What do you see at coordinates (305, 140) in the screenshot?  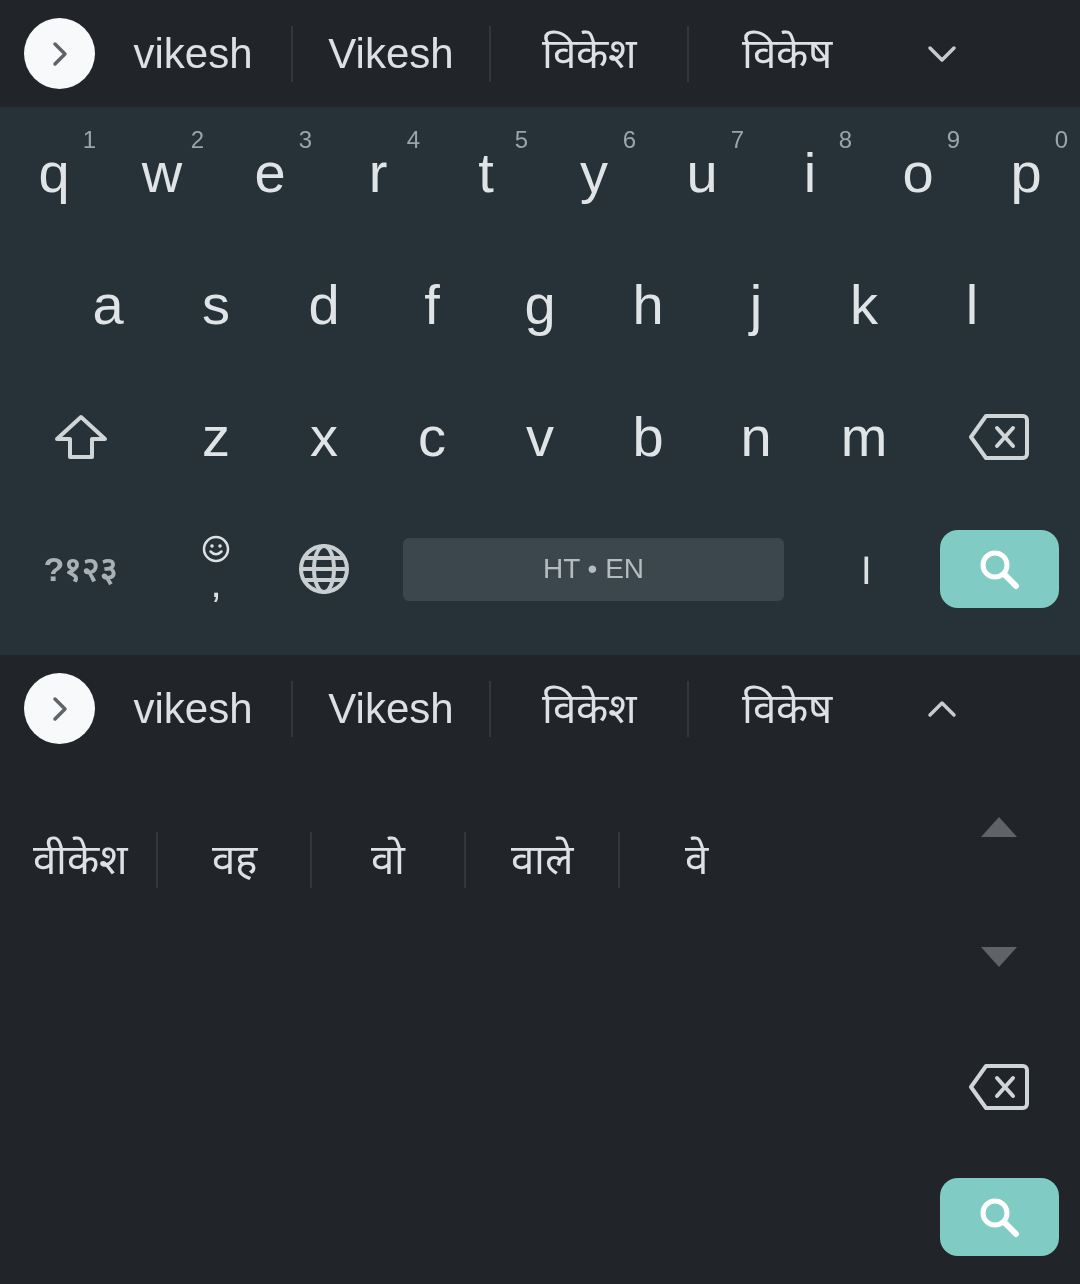 I see `number-hint: 3` at bounding box center [305, 140].